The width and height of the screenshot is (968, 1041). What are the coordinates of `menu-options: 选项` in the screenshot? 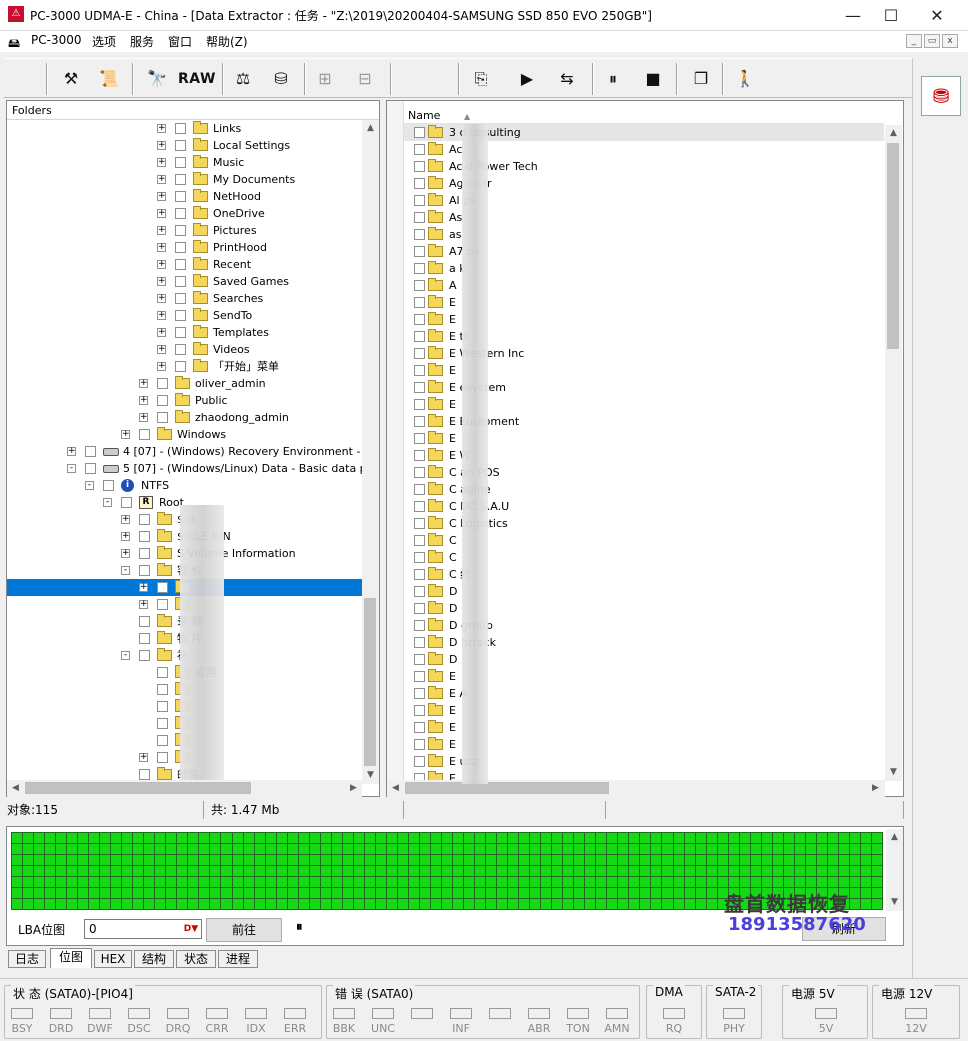 It's located at (104, 41).